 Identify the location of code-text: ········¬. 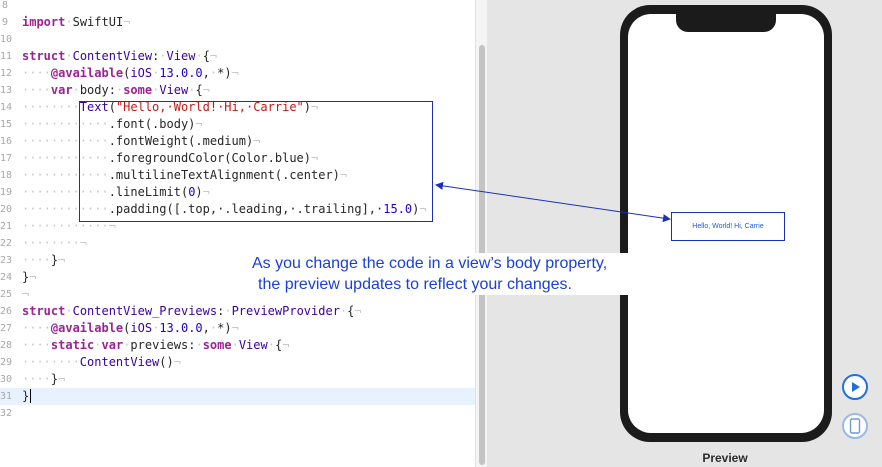
(54, 243).